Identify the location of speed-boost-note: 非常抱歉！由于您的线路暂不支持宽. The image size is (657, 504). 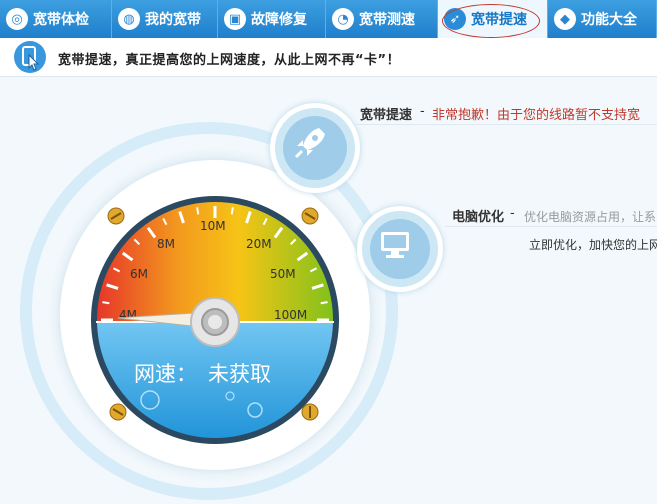
(536, 115).